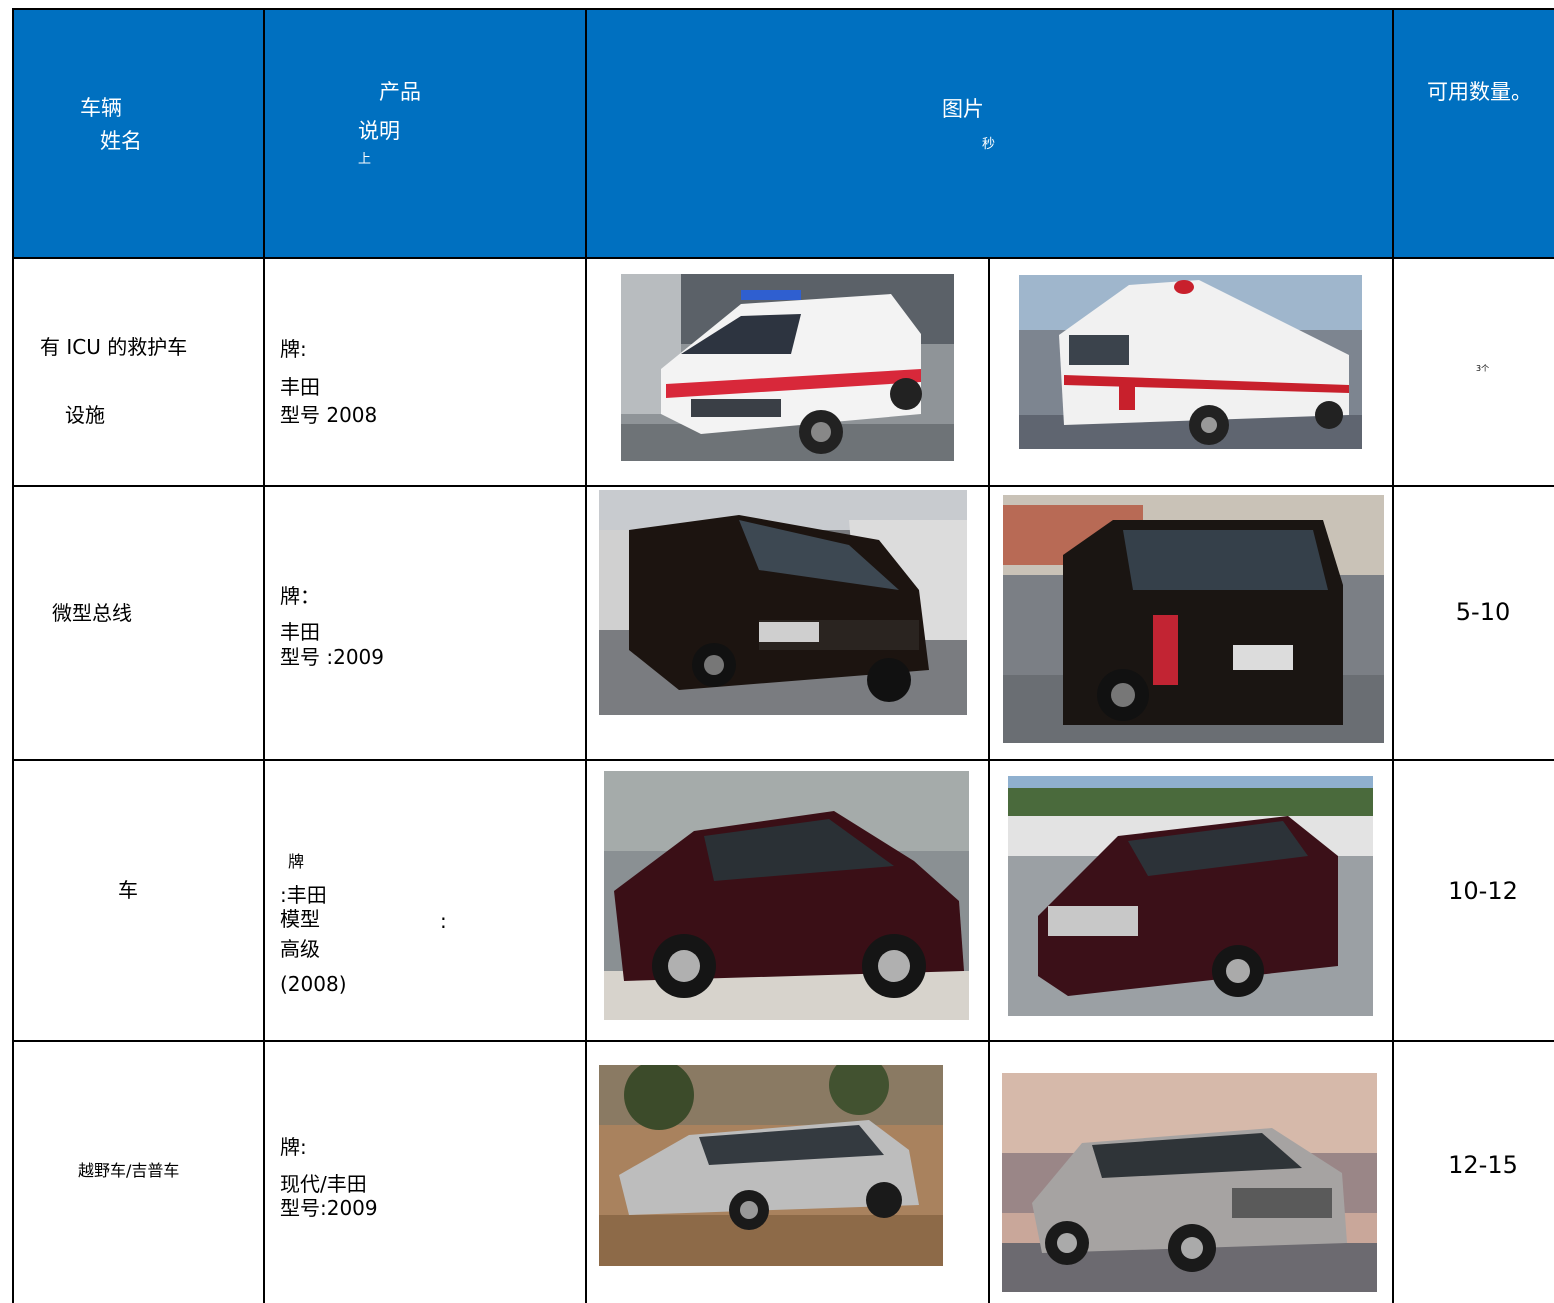  Describe the element at coordinates (1189, 1182) in the screenshot. I see `suv-sunset-photo` at that location.